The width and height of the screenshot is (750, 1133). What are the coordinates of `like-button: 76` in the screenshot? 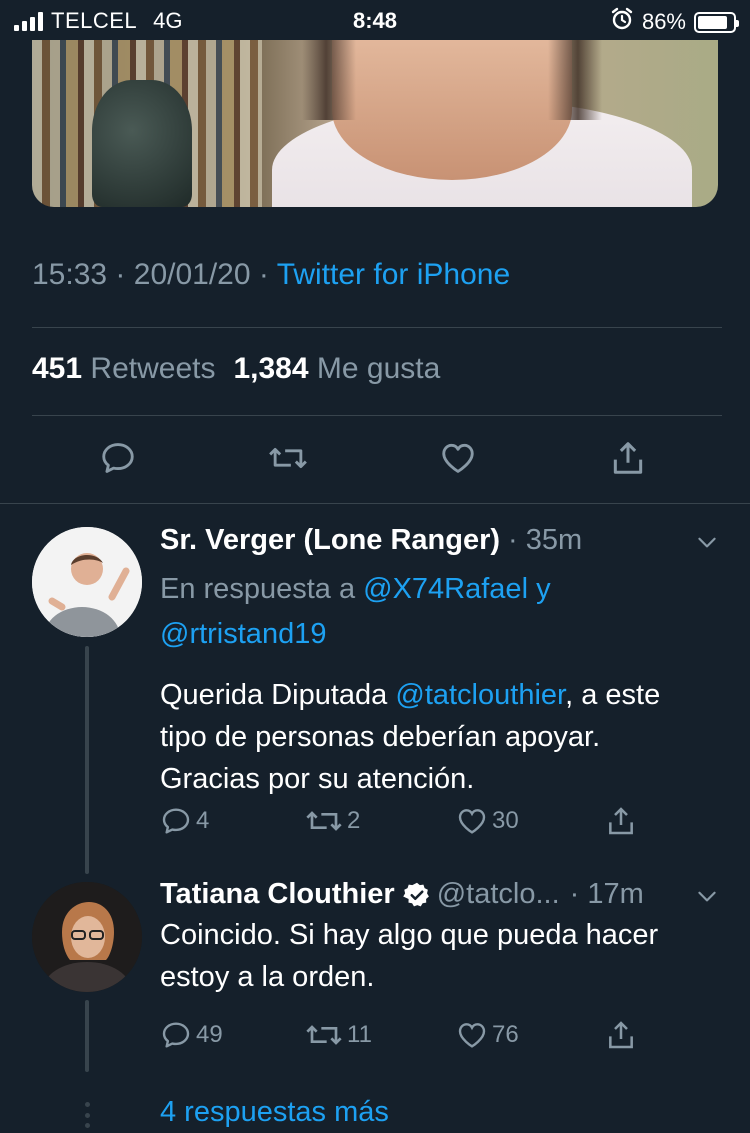 It's located at (487, 1035).